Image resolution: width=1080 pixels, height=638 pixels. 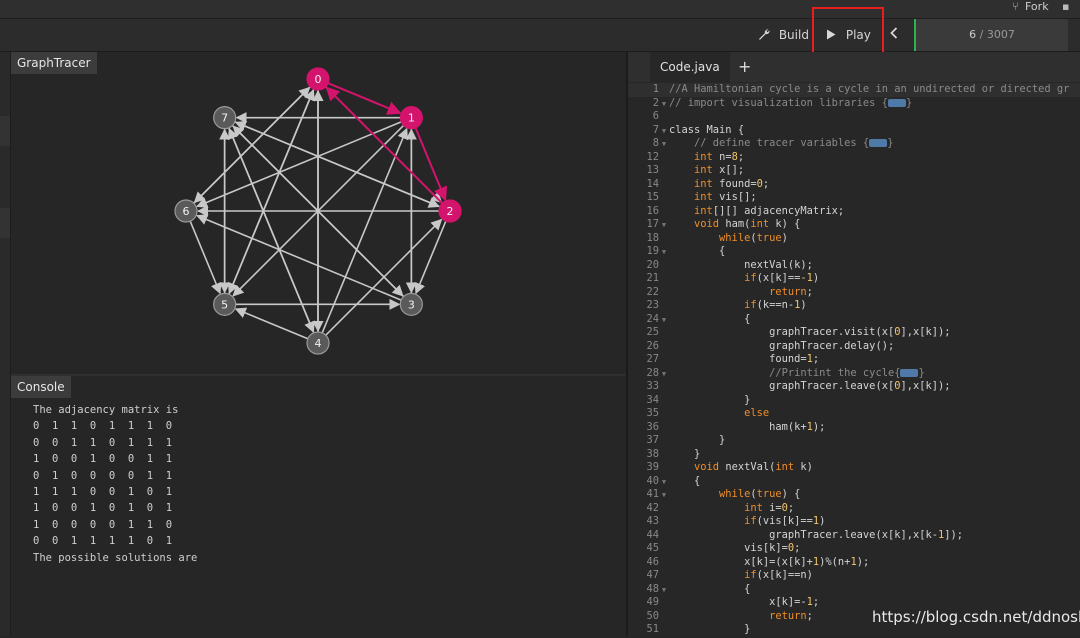 I want to click on console-line: 0 1 1 0 1 1 1 0, so click(x=103, y=426).